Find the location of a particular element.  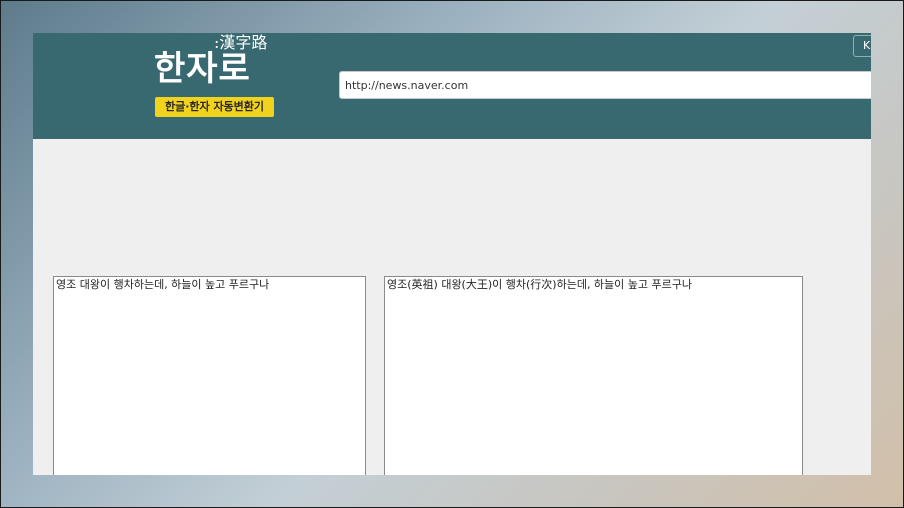

logo-tagline-badge: 한글·한자 자동변환기 is located at coordinates (214, 107).